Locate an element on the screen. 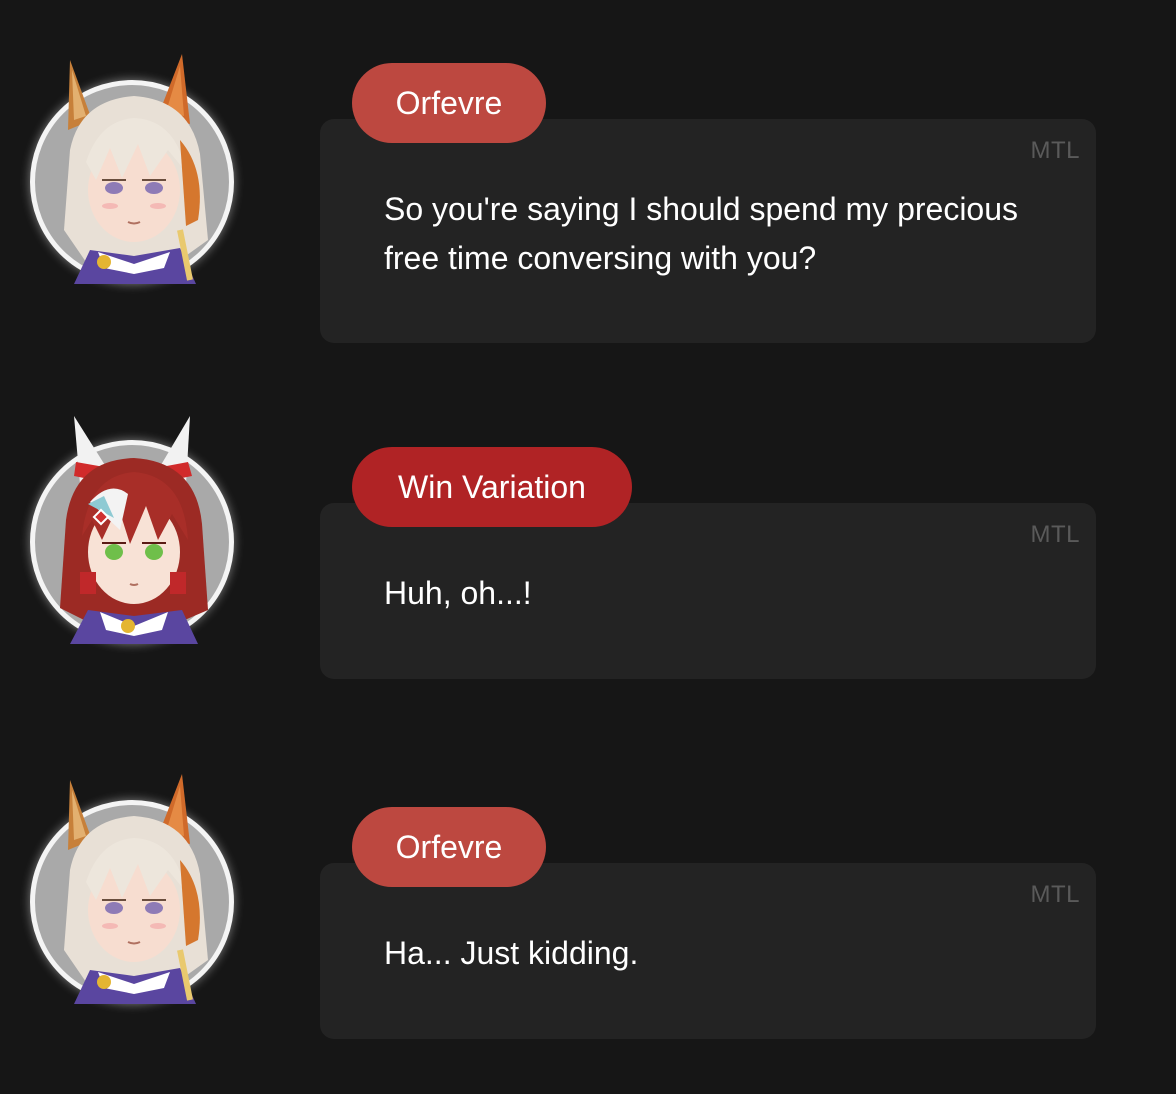 The height and width of the screenshot is (1094, 1176). message-text: Ha... Just kidding. is located at coordinates (511, 953).